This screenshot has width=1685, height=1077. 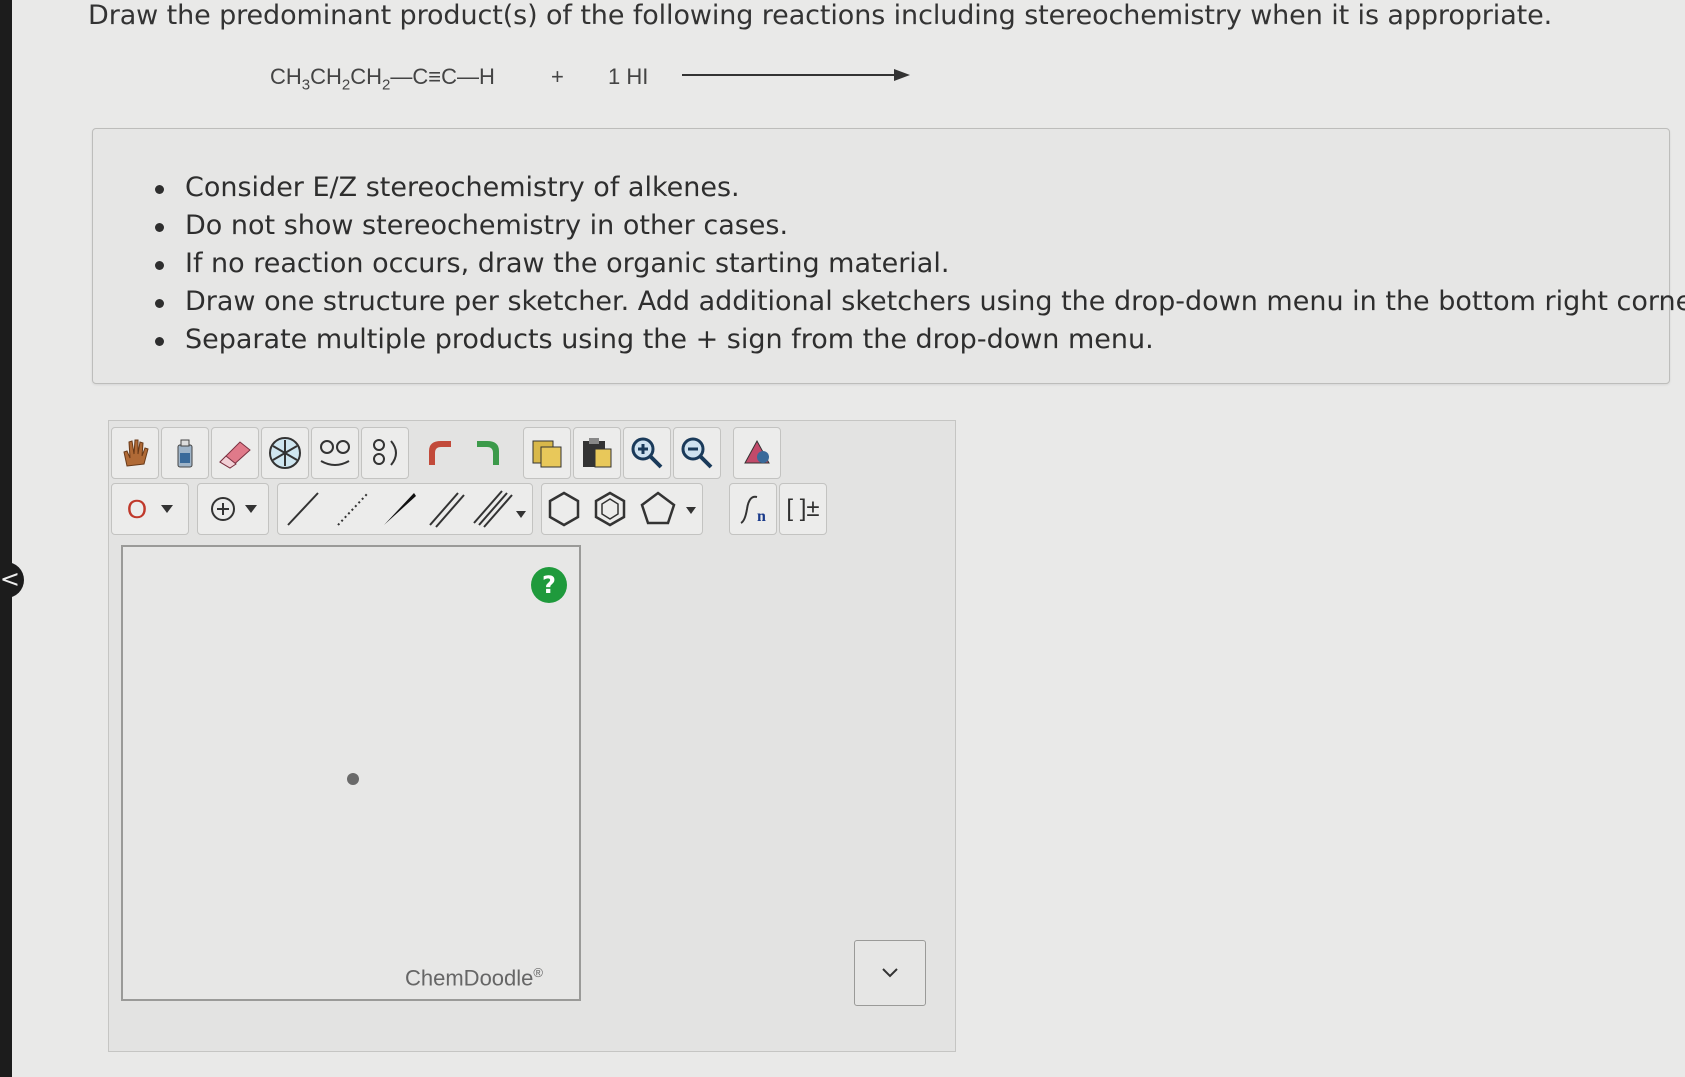 I want to click on watermark-text: ChemDoodle, so click(x=469, y=978).